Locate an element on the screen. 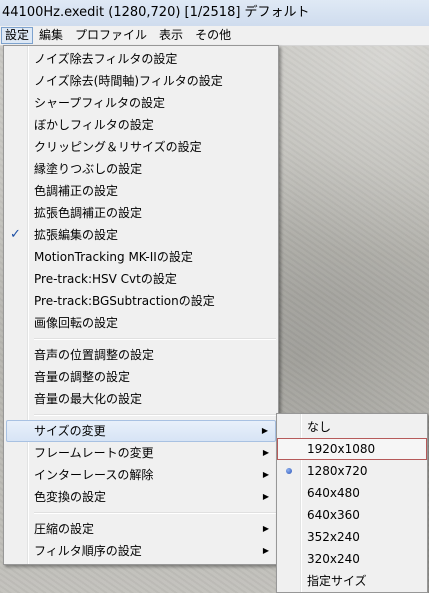 The width and height of the screenshot is (429, 593). menu-item-label: ノイズ除去(時間軸)フィルタの設定 is located at coordinates (128, 81).